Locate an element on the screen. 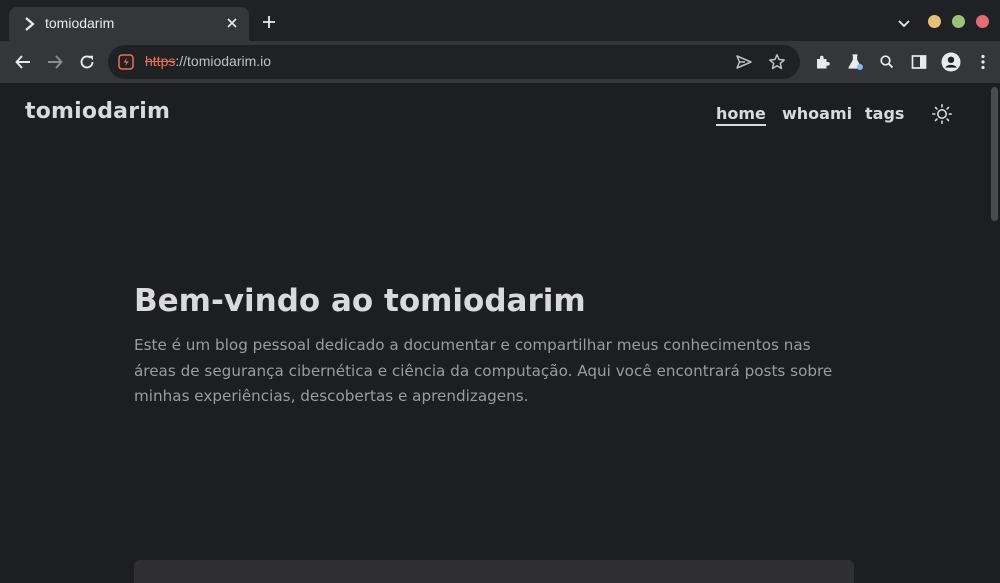  tab-search-chevron-down-icon is located at coordinates (904, 23).